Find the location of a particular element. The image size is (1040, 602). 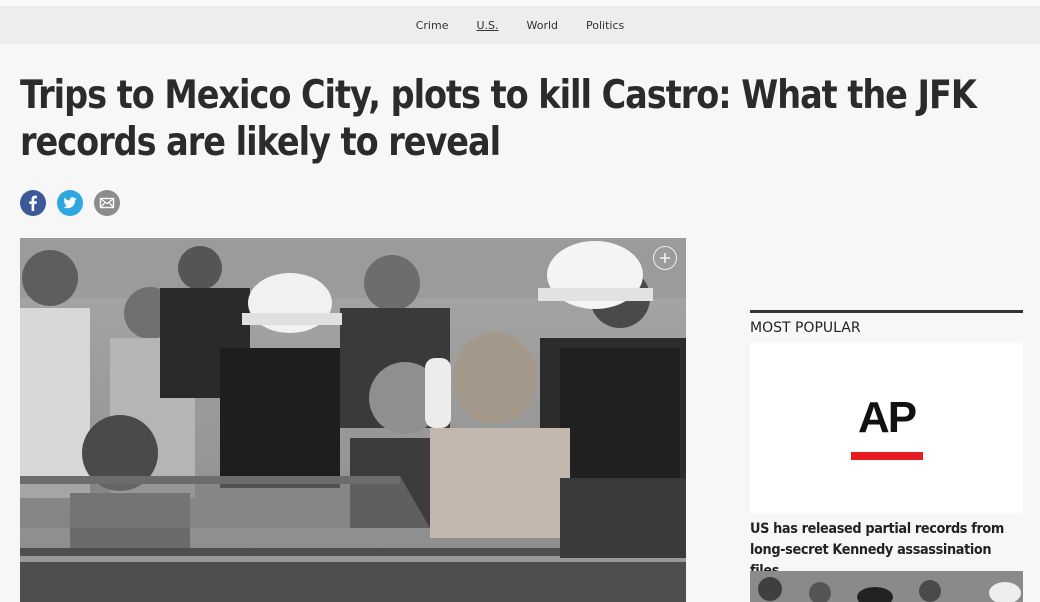

nav-link-us: U.S. is located at coordinates (487, 25).